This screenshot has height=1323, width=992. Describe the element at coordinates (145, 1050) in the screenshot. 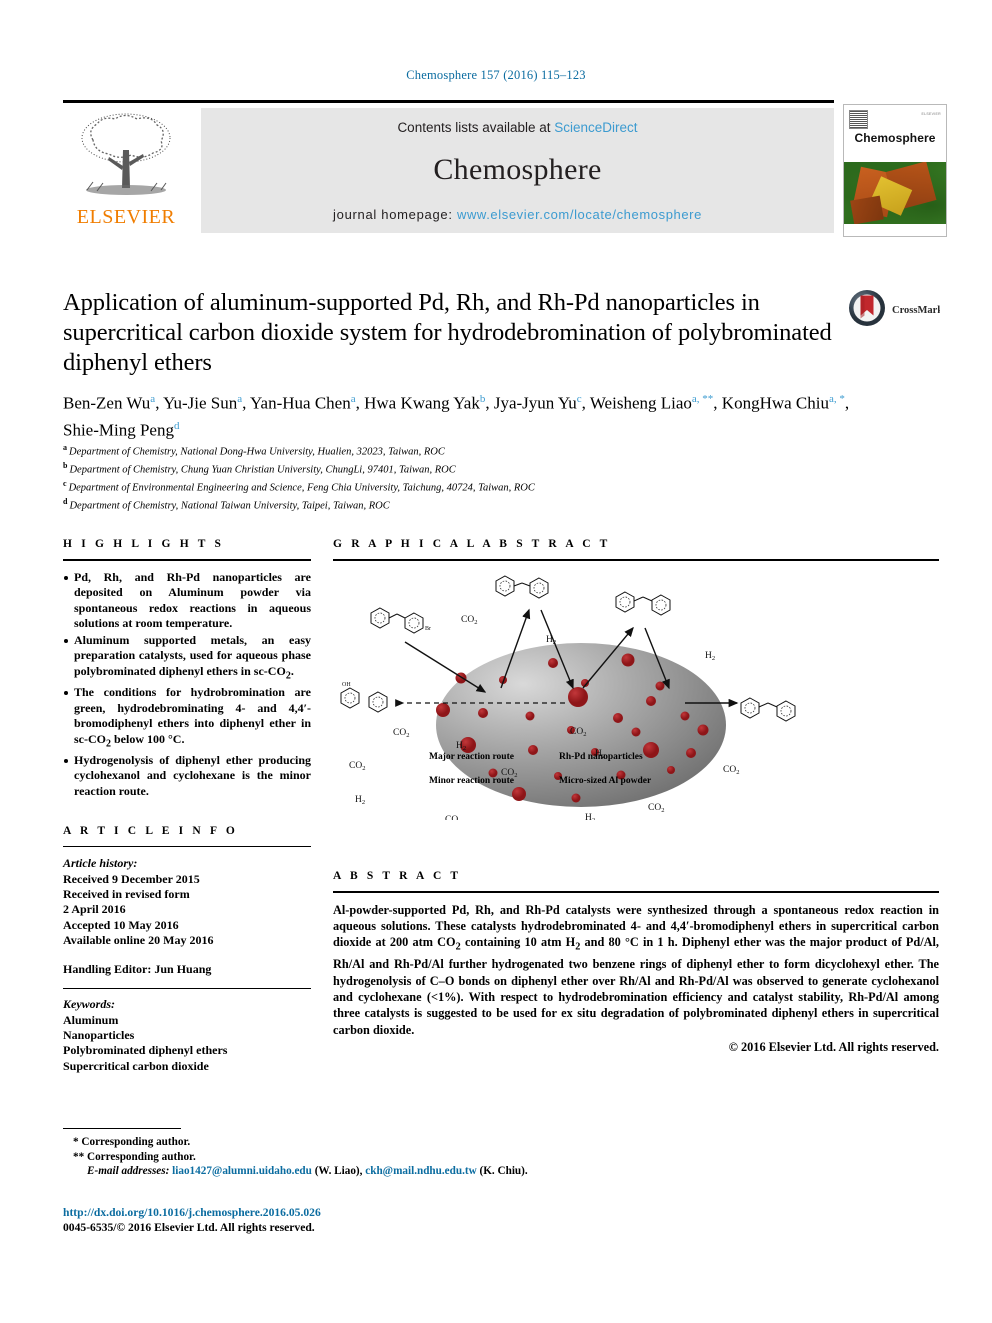

I see `keyword-item: Polybrominated diphenyl ethers` at that location.